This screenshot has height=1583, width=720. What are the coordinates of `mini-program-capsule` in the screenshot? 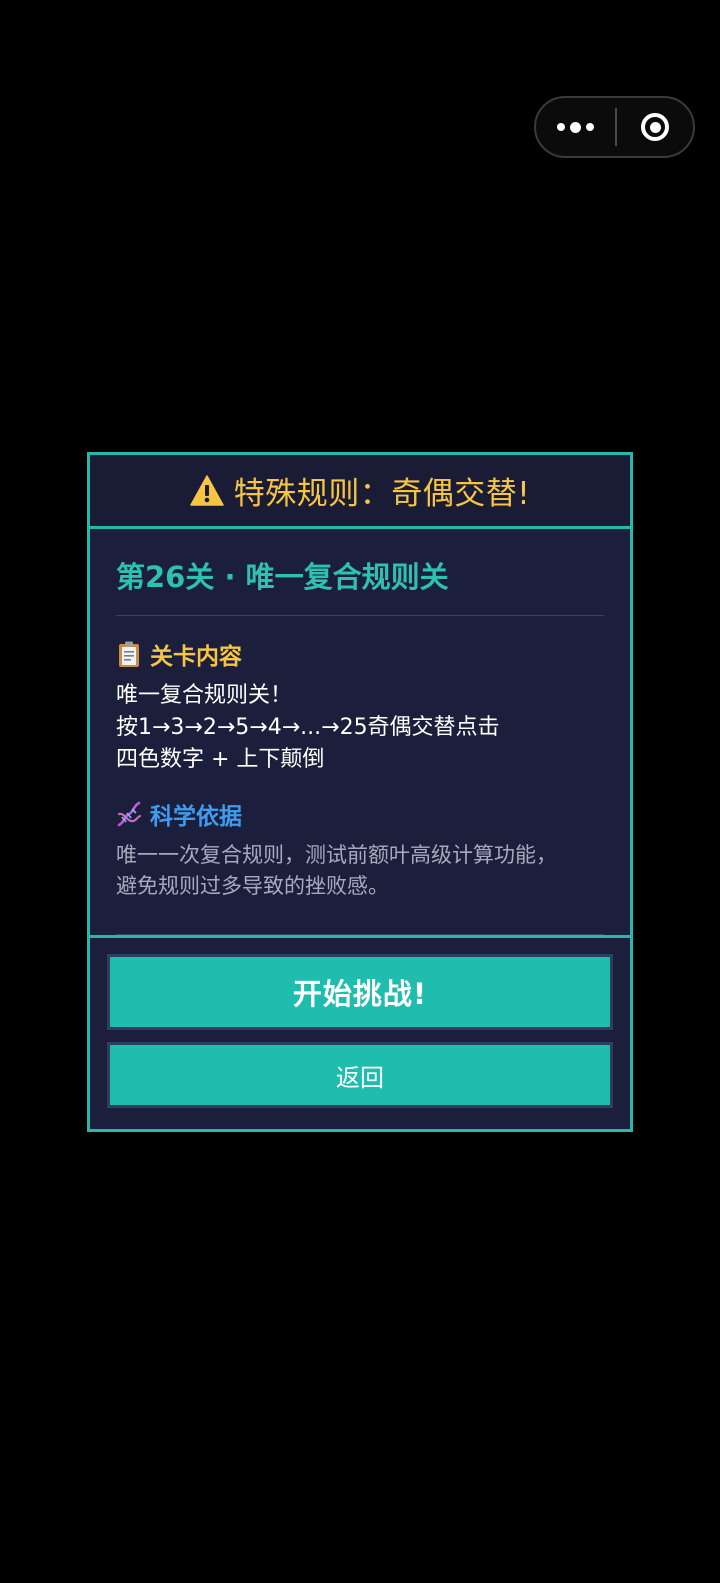 It's located at (614, 127).